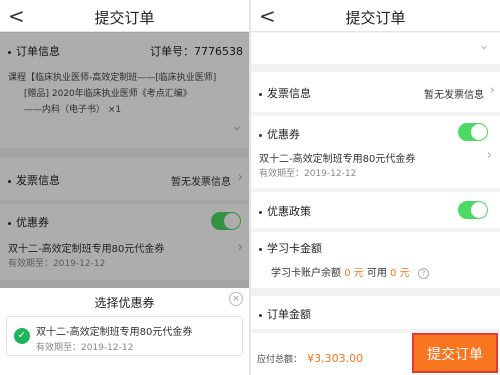 The width and height of the screenshot is (500, 375). What do you see at coordinates (354, 273) in the screenshot?
I see `balance-value: 0 元` at bounding box center [354, 273].